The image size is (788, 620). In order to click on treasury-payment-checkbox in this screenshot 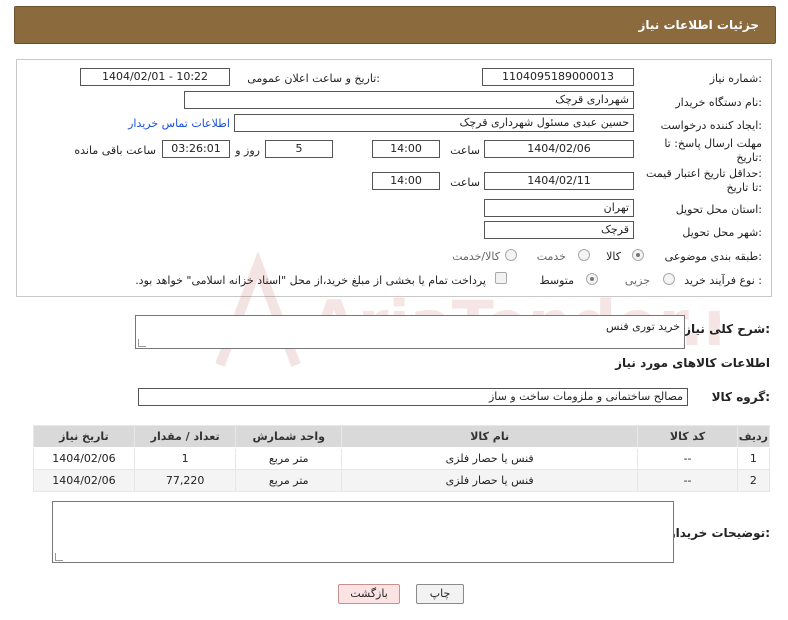, I will do `click(501, 278)`.